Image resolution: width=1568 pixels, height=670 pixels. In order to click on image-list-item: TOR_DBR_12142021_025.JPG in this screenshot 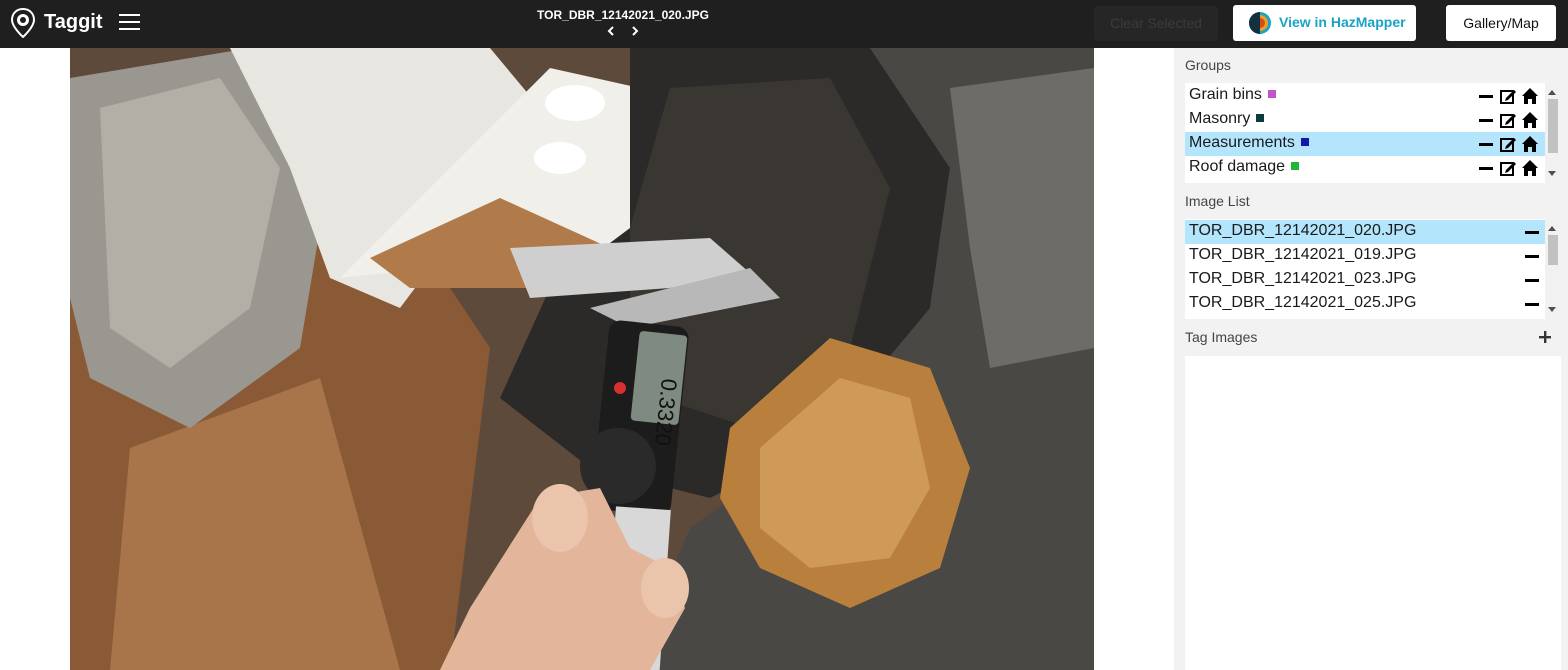, I will do `click(1365, 304)`.